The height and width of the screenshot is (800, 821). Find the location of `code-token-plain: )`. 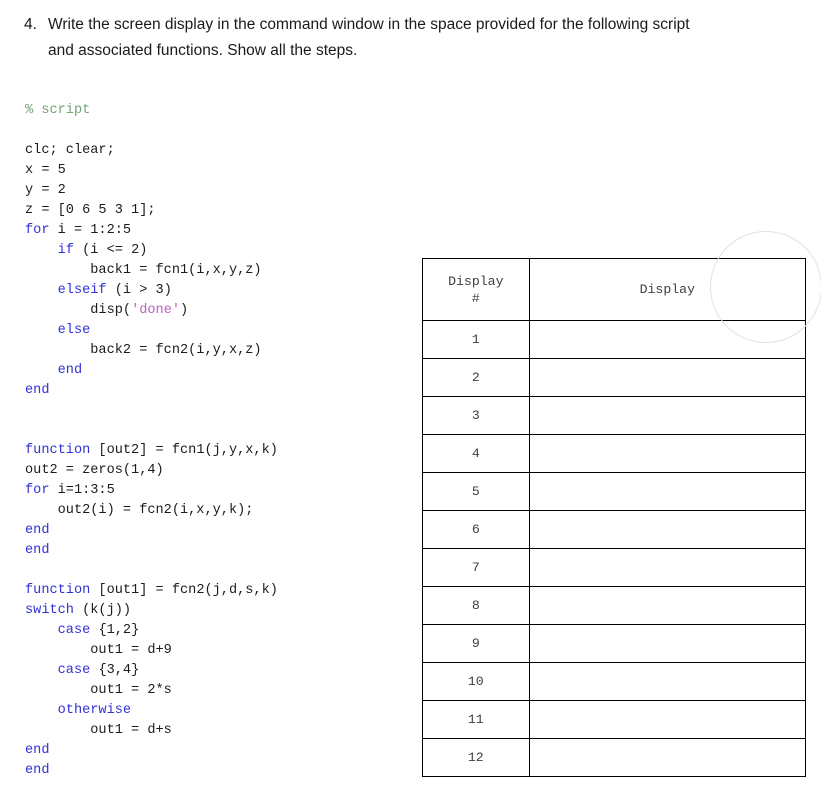

code-token-plain: ) is located at coordinates (184, 310).